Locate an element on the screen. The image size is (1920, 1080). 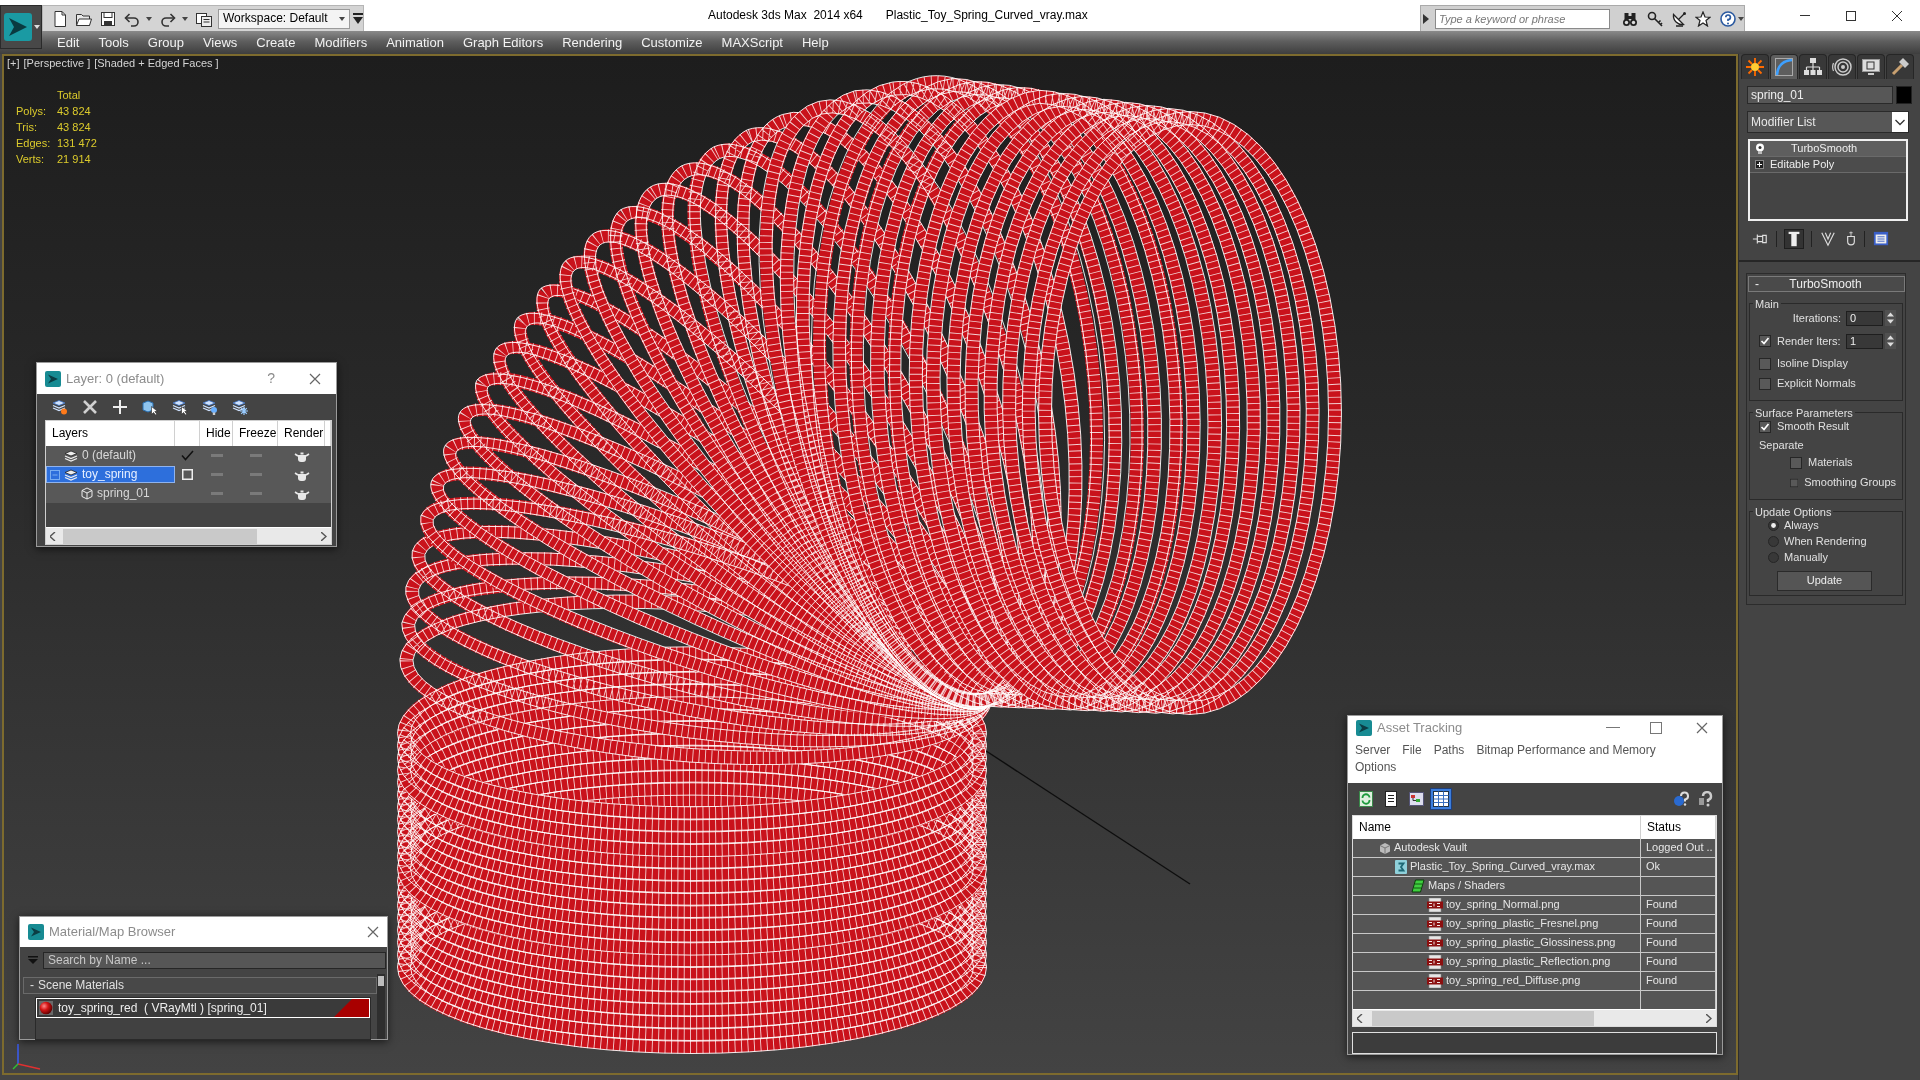
menu-item: Bitmap Performance and Memory is located at coordinates (1566, 750).